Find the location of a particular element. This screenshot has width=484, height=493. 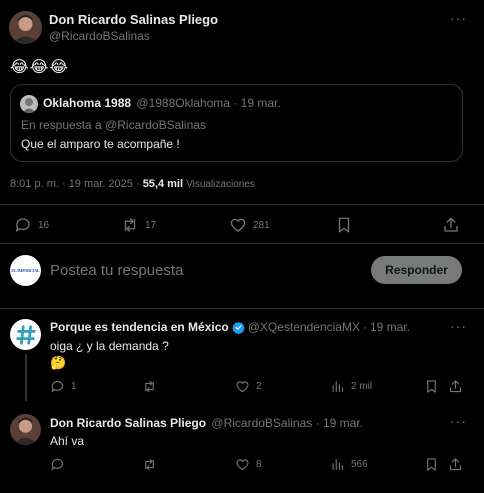

tweet-text: 😂😂😂 is located at coordinates (40, 67).